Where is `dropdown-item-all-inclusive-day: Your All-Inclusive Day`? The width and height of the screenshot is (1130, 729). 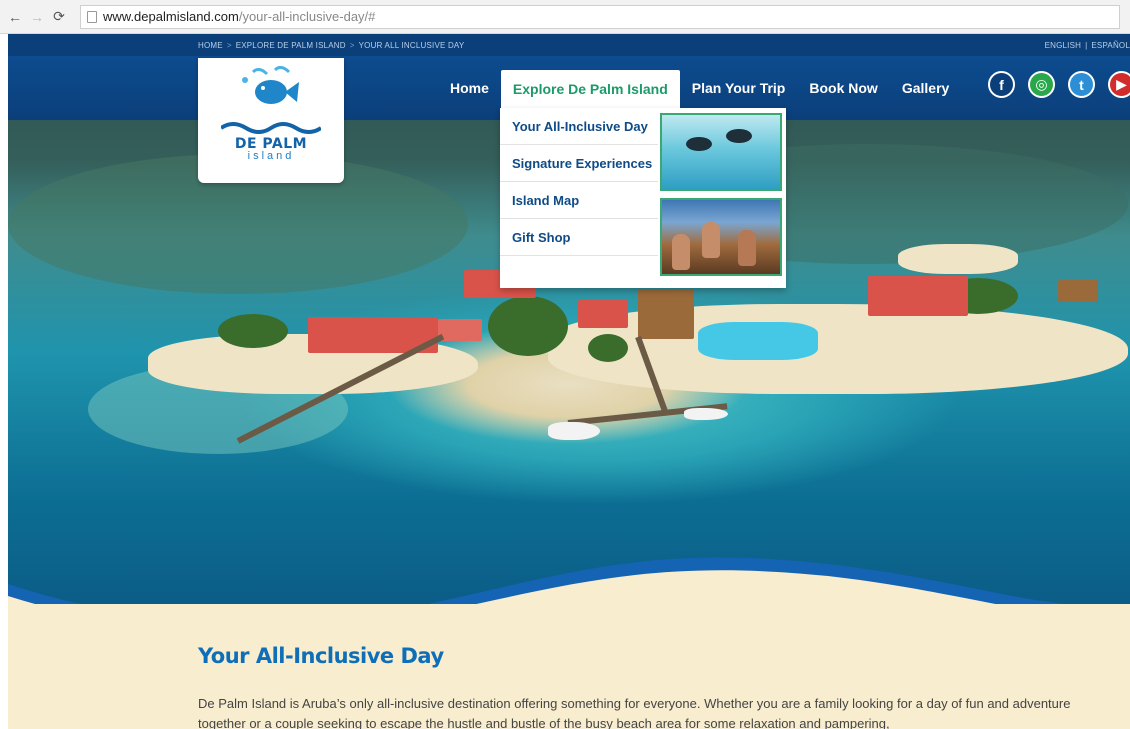
dropdown-item-all-inclusive-day: Your All-Inclusive Day is located at coordinates (579, 126).